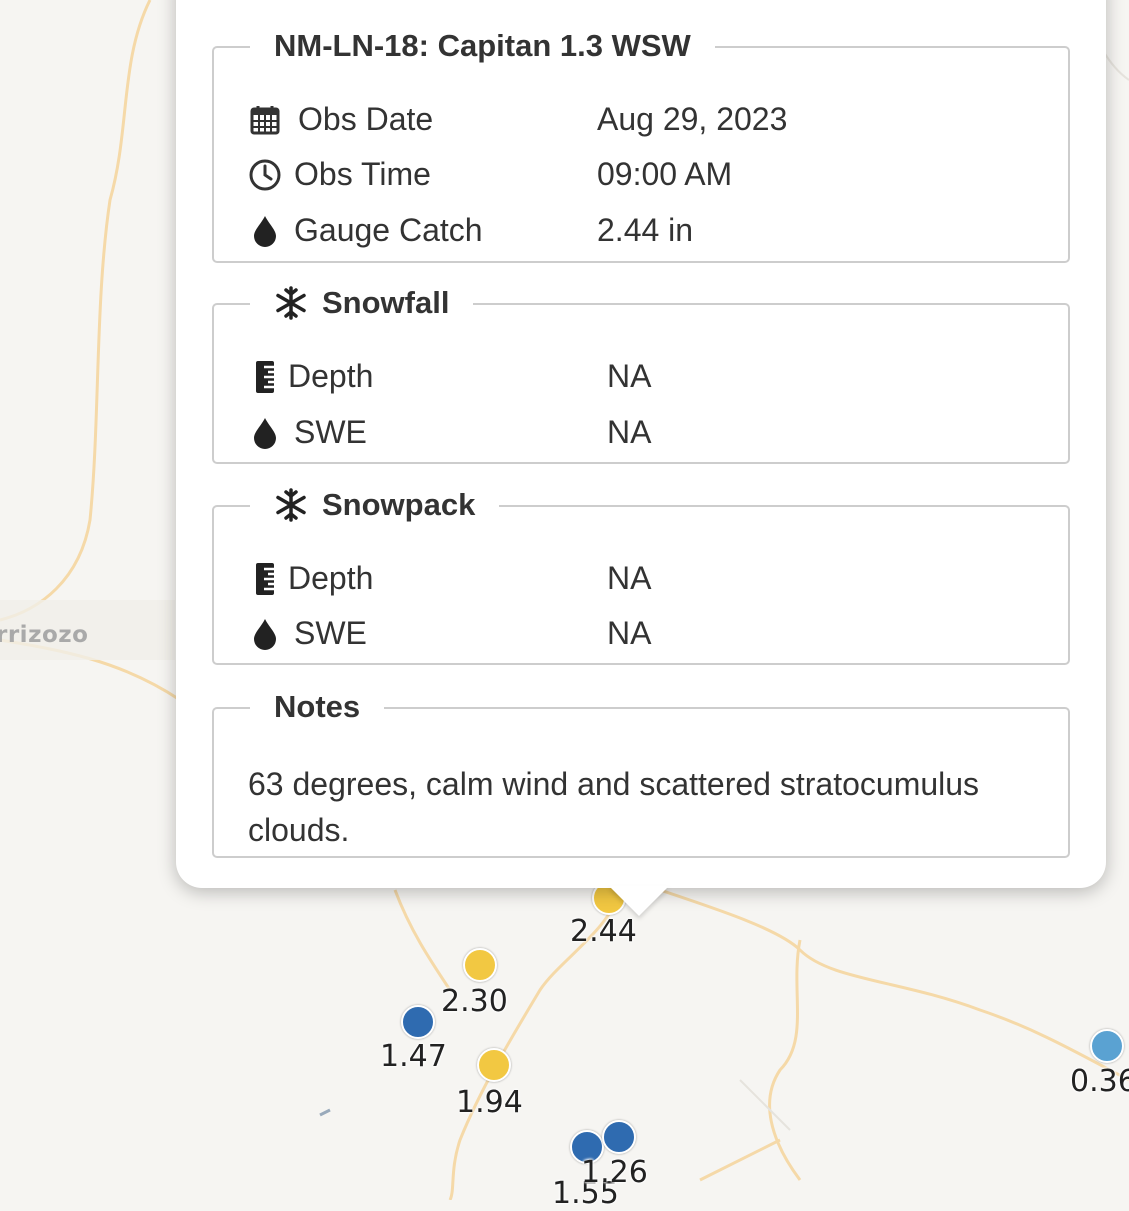 This screenshot has height=1211, width=1129. I want to click on map-place-label: rrizozo, so click(44, 635).